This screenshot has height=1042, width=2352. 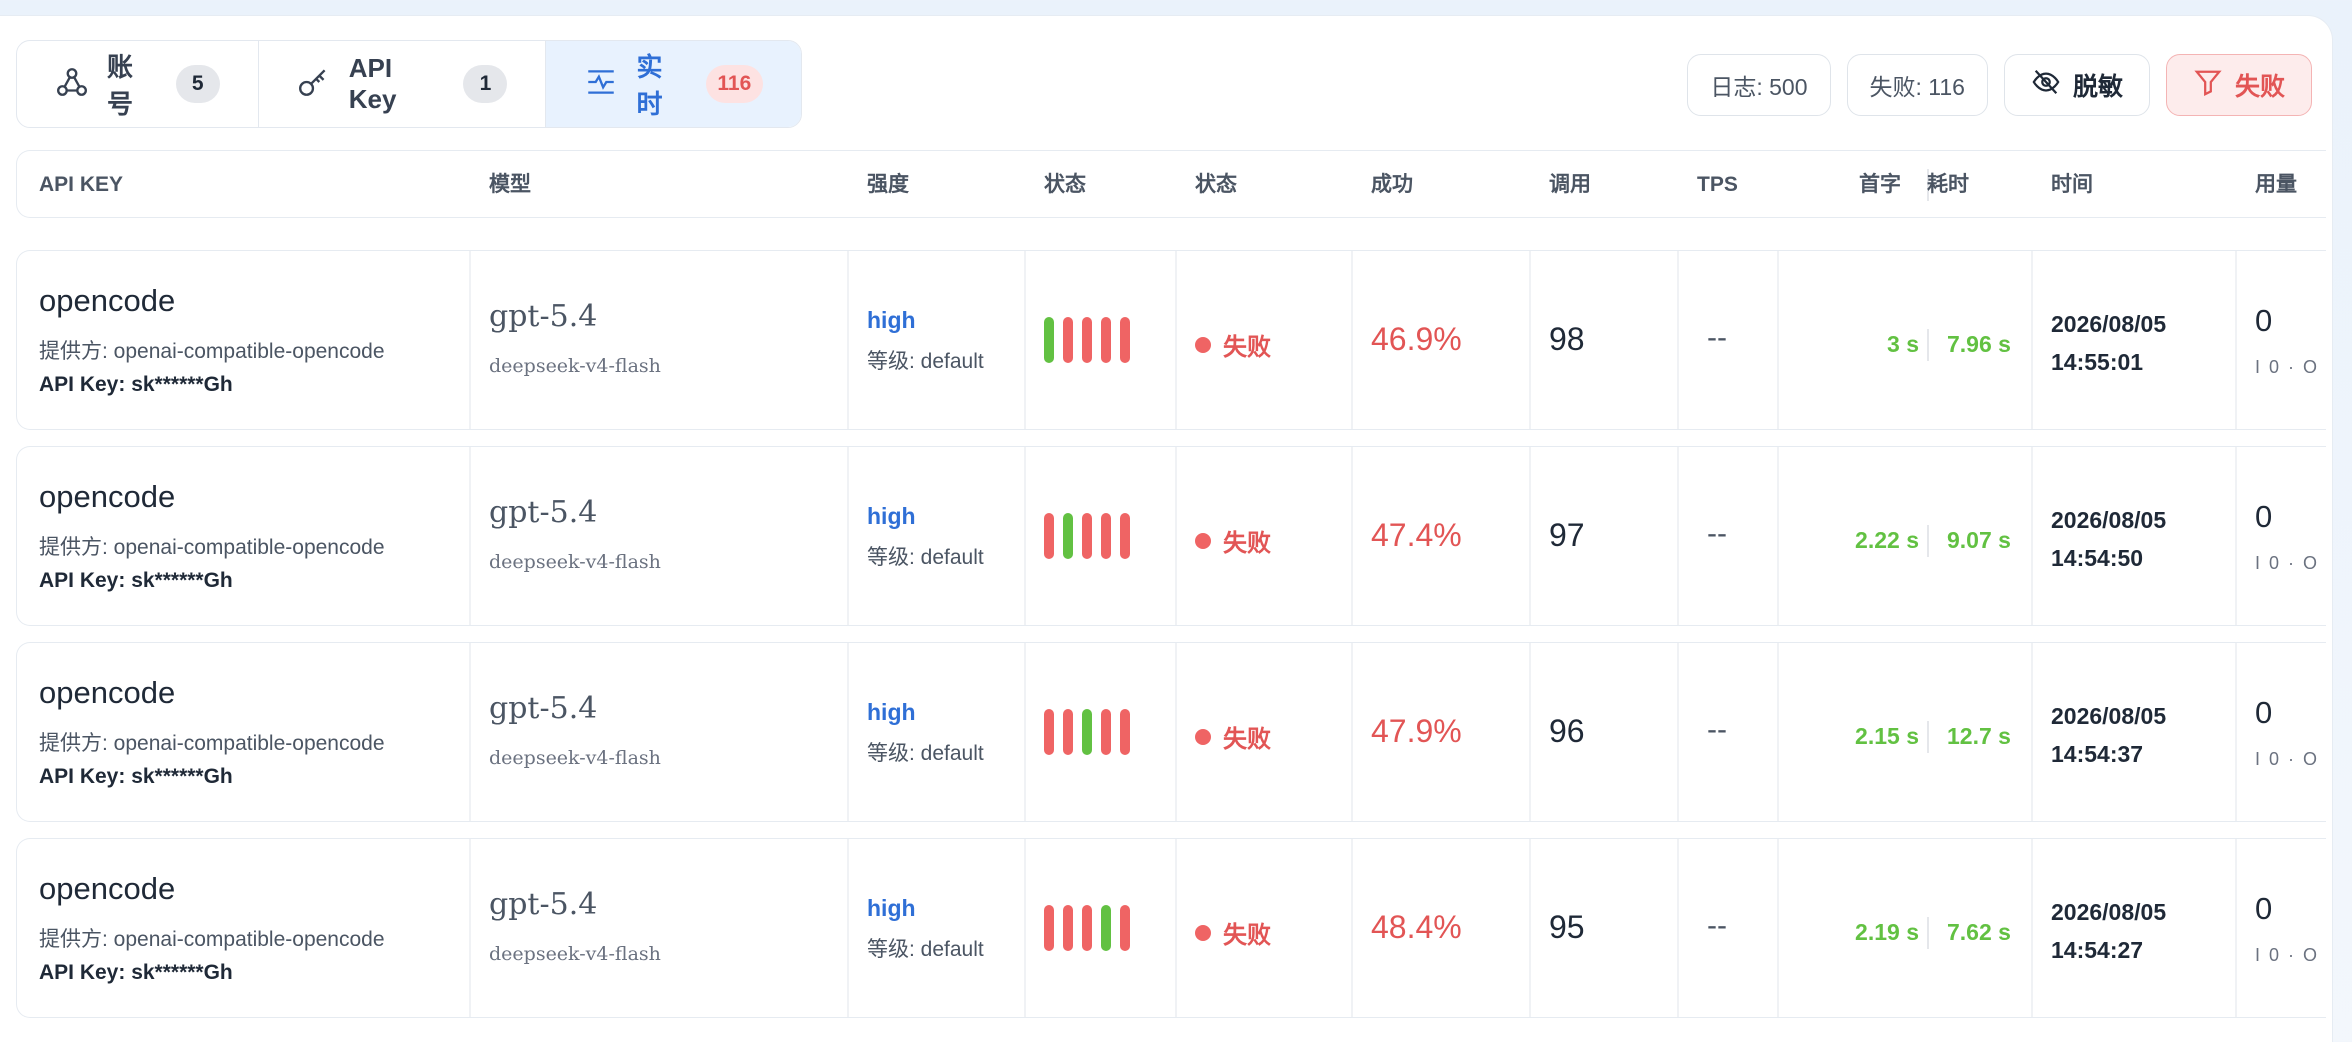 What do you see at coordinates (2097, 950) in the screenshot?
I see `timestamp-time: 14:54:27` at bounding box center [2097, 950].